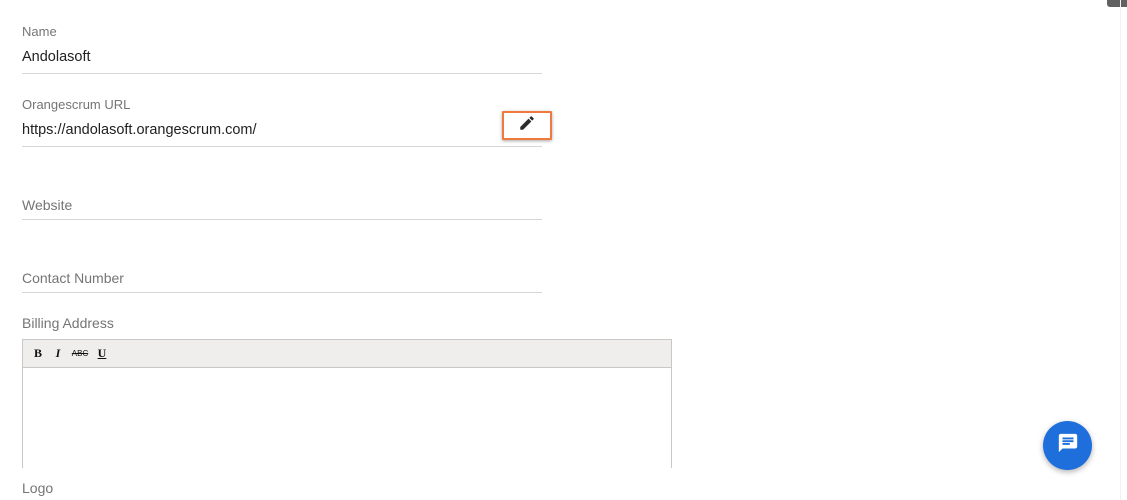 This screenshot has height=500, width=1127. I want to click on url-field: https://andolasoft.orangescrum.com/, so click(139, 130).